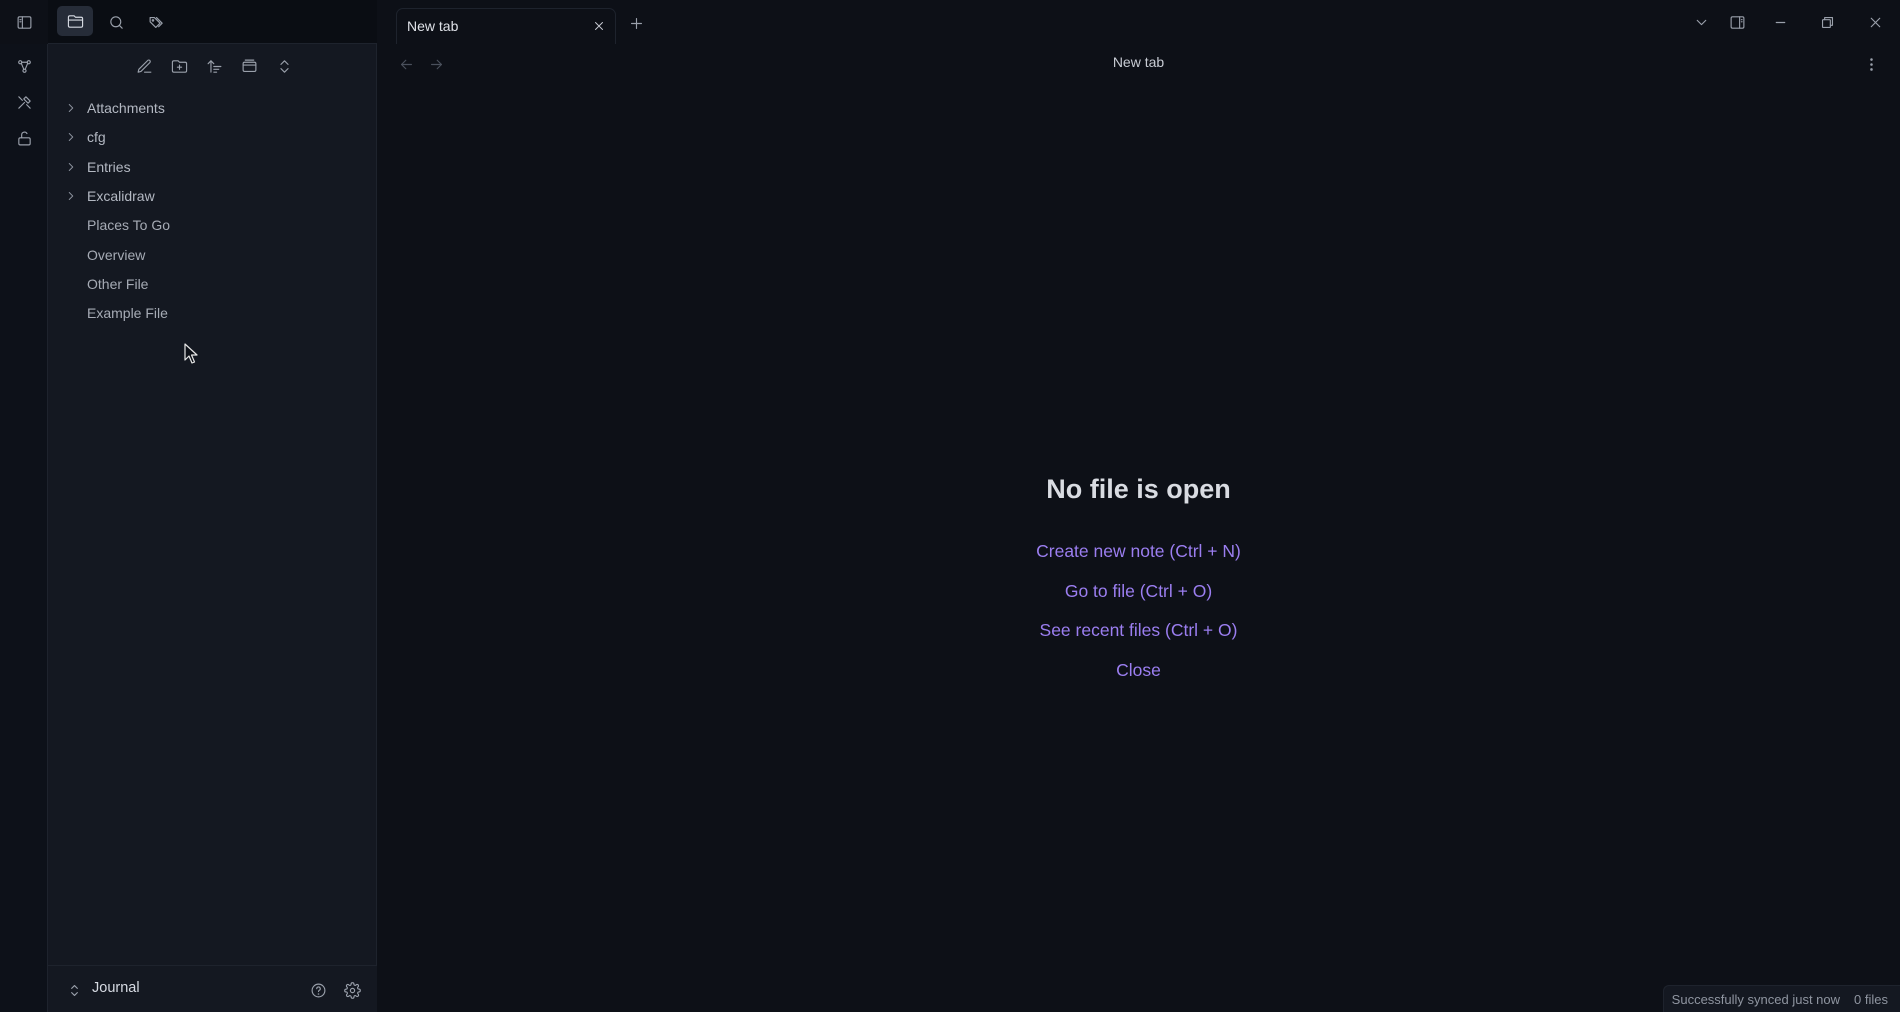  Describe the element at coordinates (144, 66) in the screenshot. I see `new-note-icon` at that location.